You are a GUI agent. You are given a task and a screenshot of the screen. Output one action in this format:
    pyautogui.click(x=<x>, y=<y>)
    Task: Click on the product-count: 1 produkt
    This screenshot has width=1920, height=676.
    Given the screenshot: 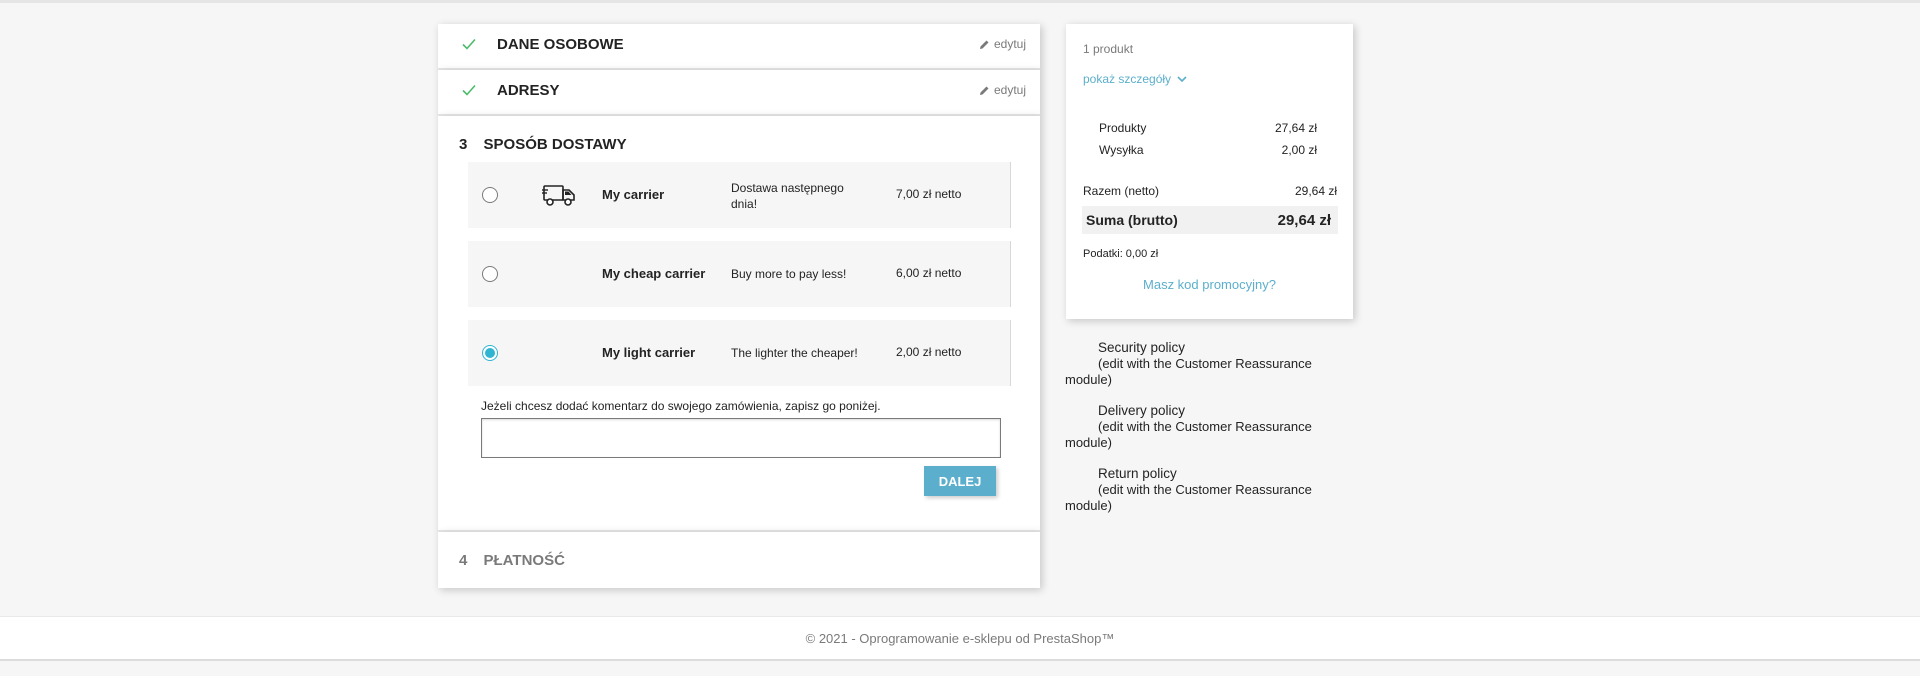 What is the action you would take?
    pyautogui.click(x=1108, y=49)
    